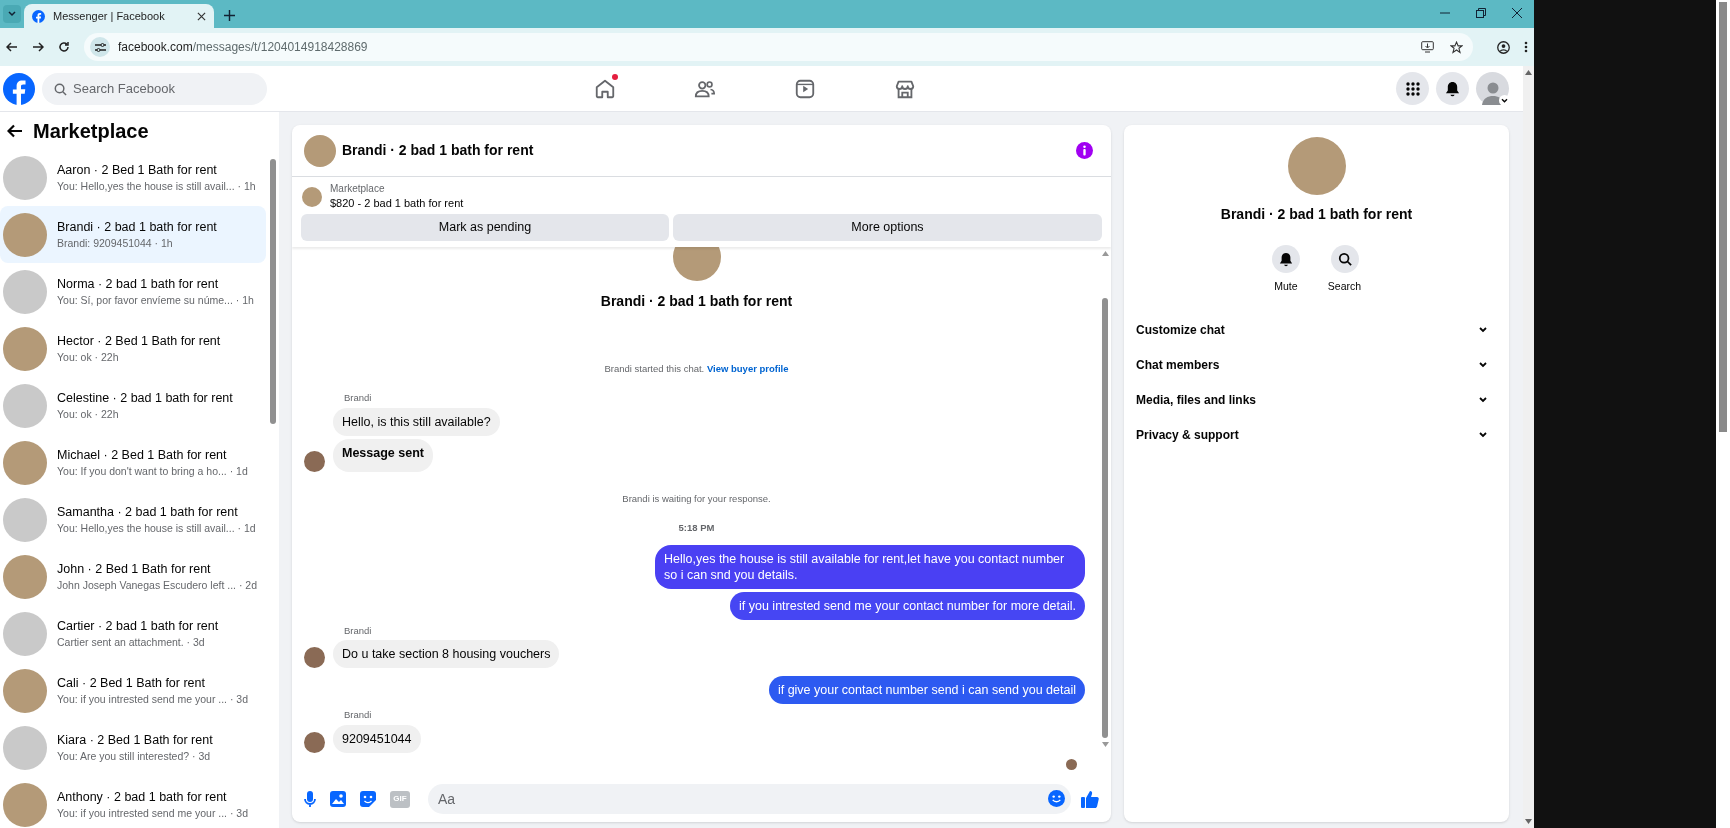  What do you see at coordinates (155, 300) in the screenshot?
I see `conversation-preview: You: Sí, por favor envíeme su núme... · 1h` at bounding box center [155, 300].